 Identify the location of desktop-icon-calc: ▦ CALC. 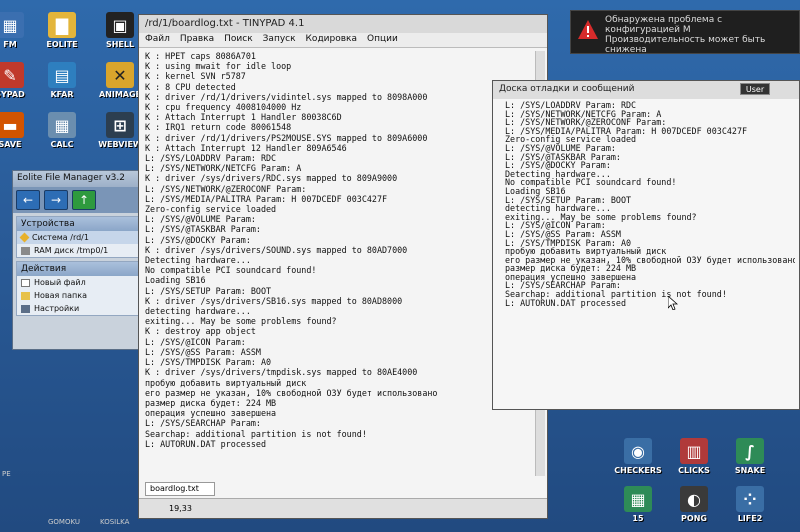
(62, 130).